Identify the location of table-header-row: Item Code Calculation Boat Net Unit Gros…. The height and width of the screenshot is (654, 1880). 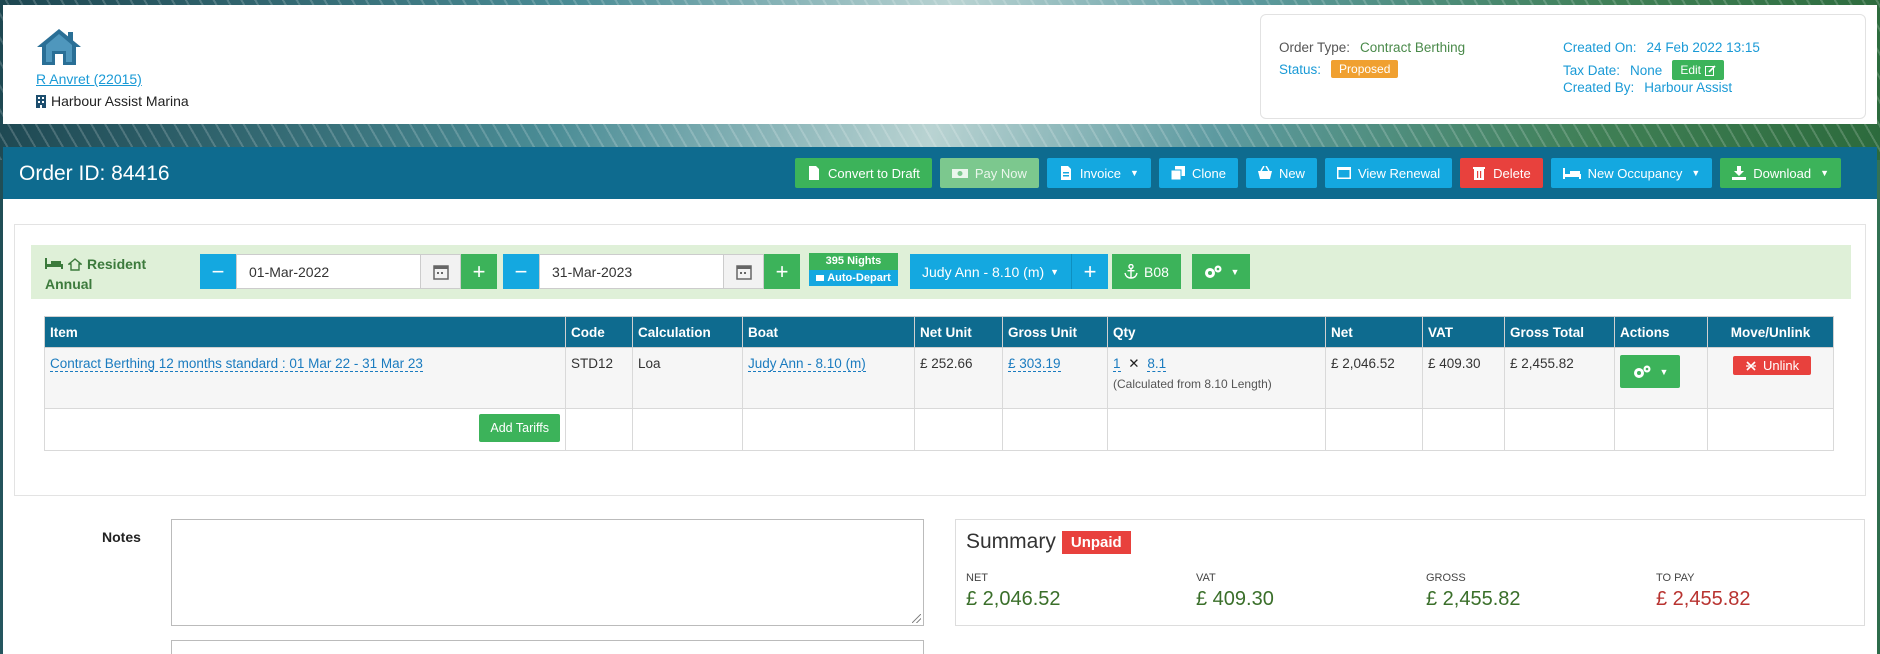
(939, 332).